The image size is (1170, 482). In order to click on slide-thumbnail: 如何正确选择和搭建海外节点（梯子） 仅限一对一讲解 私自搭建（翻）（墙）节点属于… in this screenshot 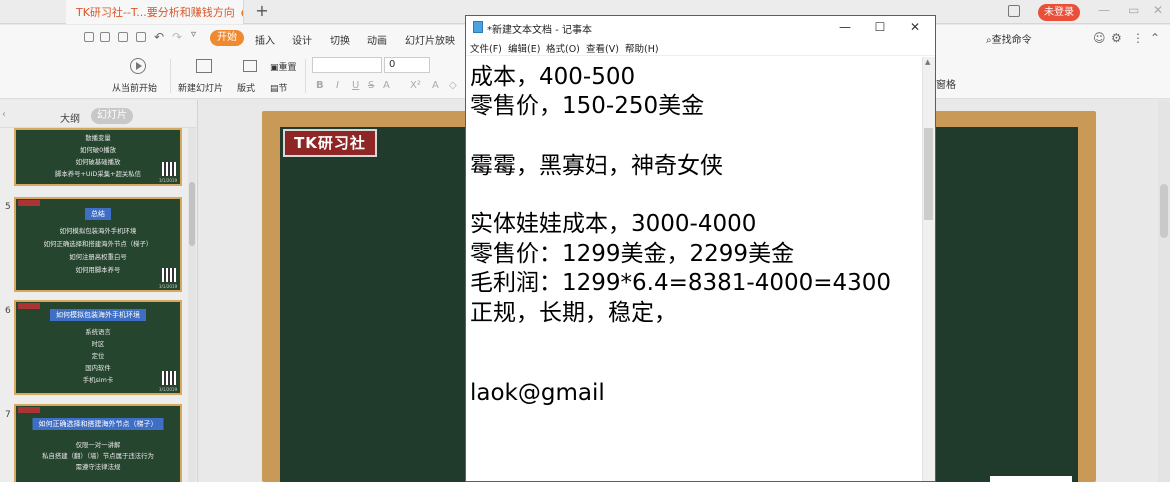, I will do `click(98, 443)`.